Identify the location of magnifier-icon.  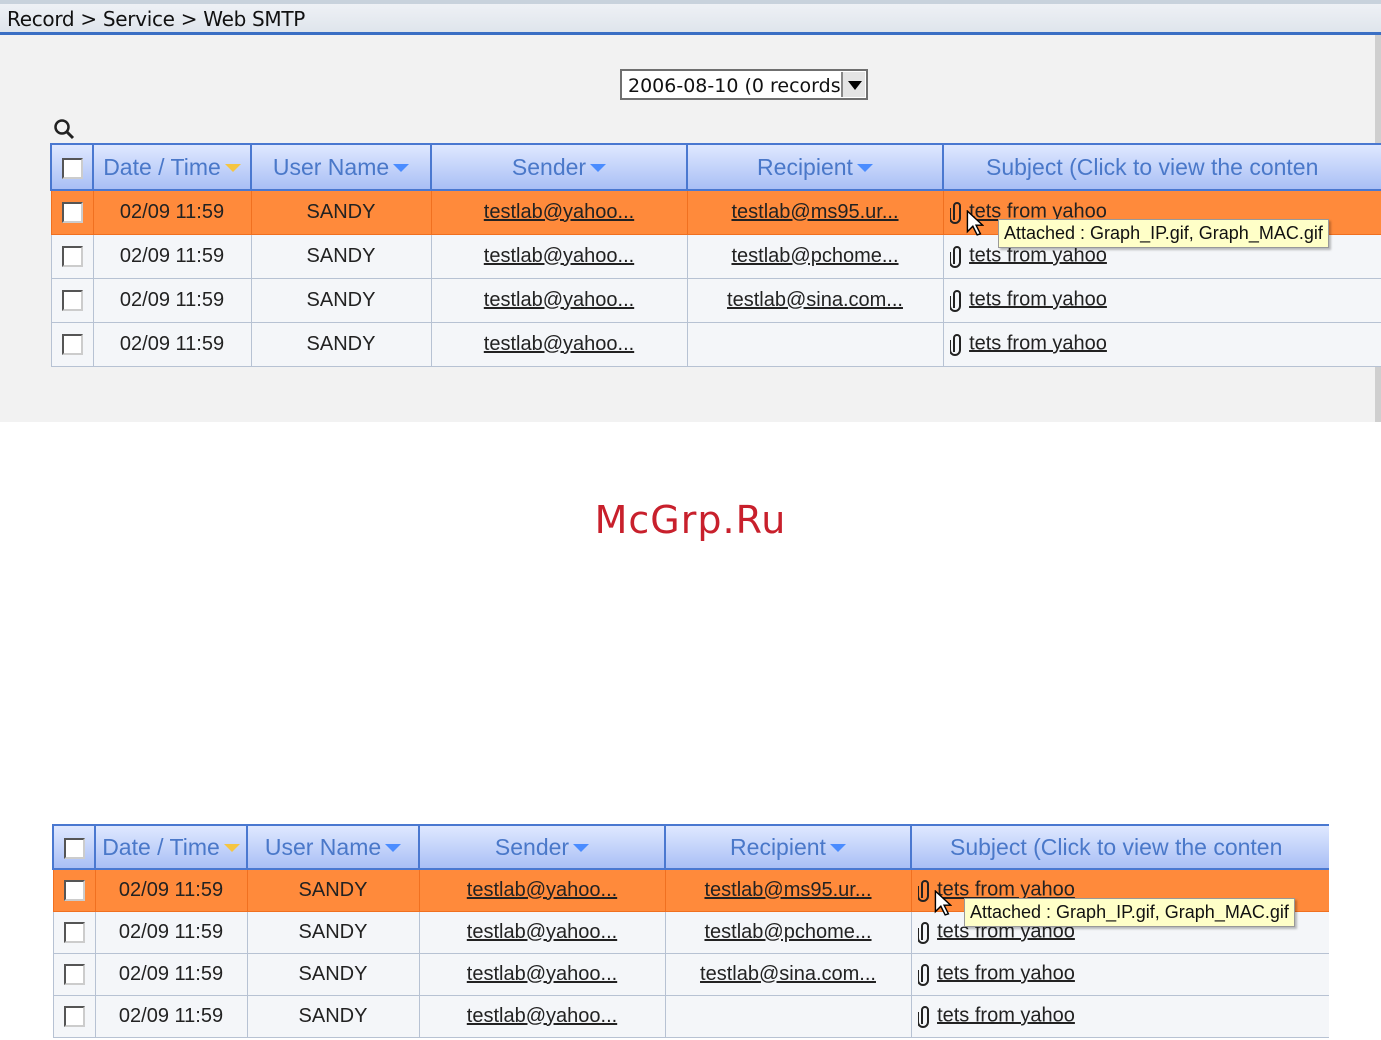
(64, 129).